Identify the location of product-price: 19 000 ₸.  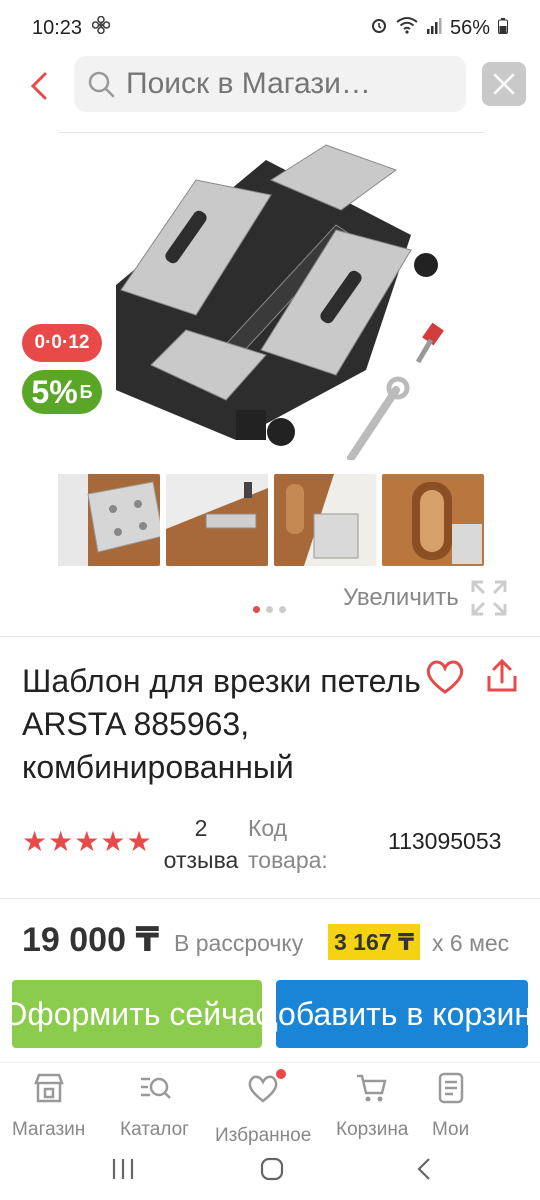
(91, 940).